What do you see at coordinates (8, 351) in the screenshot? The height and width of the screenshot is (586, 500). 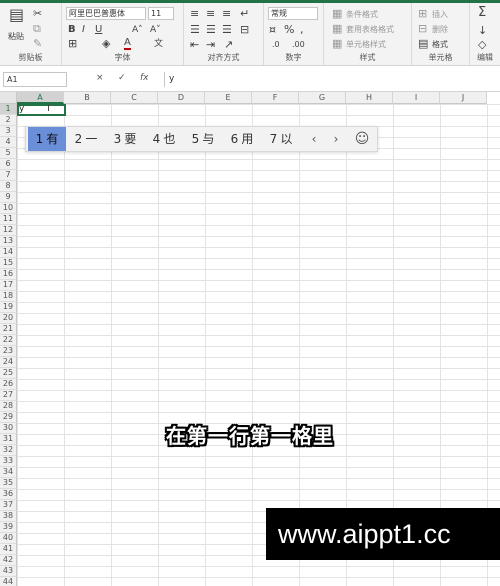 I see `row-header: 23` at bounding box center [8, 351].